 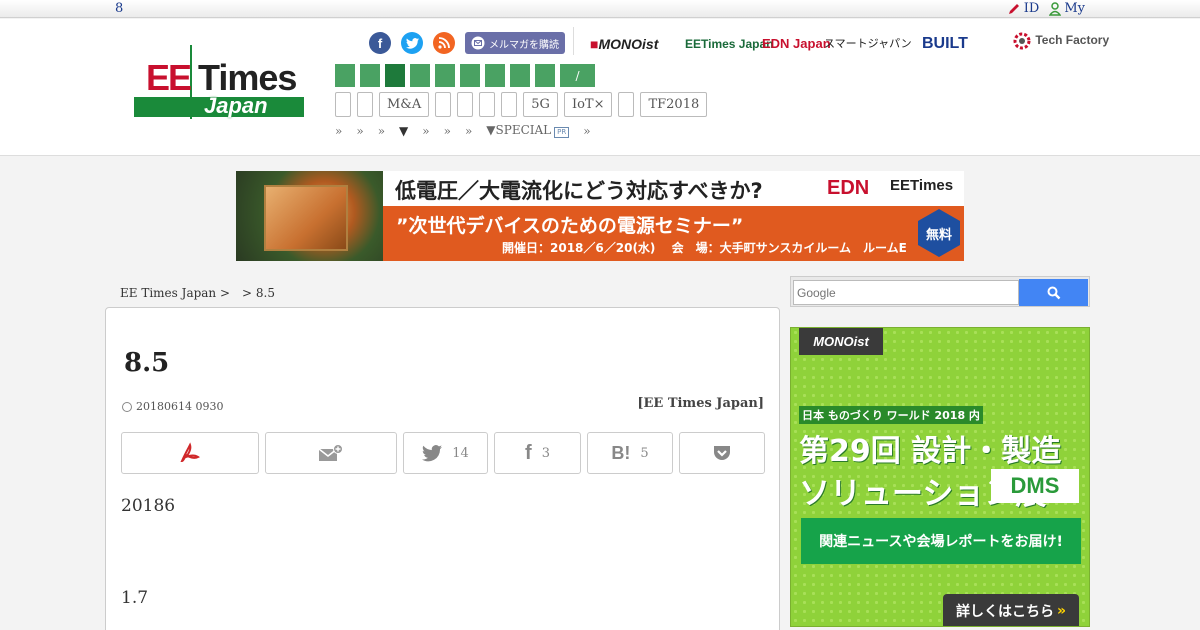 What do you see at coordinates (220, 83) in the screenshot?
I see `ee-times-japan-logo: EE Times Japan` at bounding box center [220, 83].